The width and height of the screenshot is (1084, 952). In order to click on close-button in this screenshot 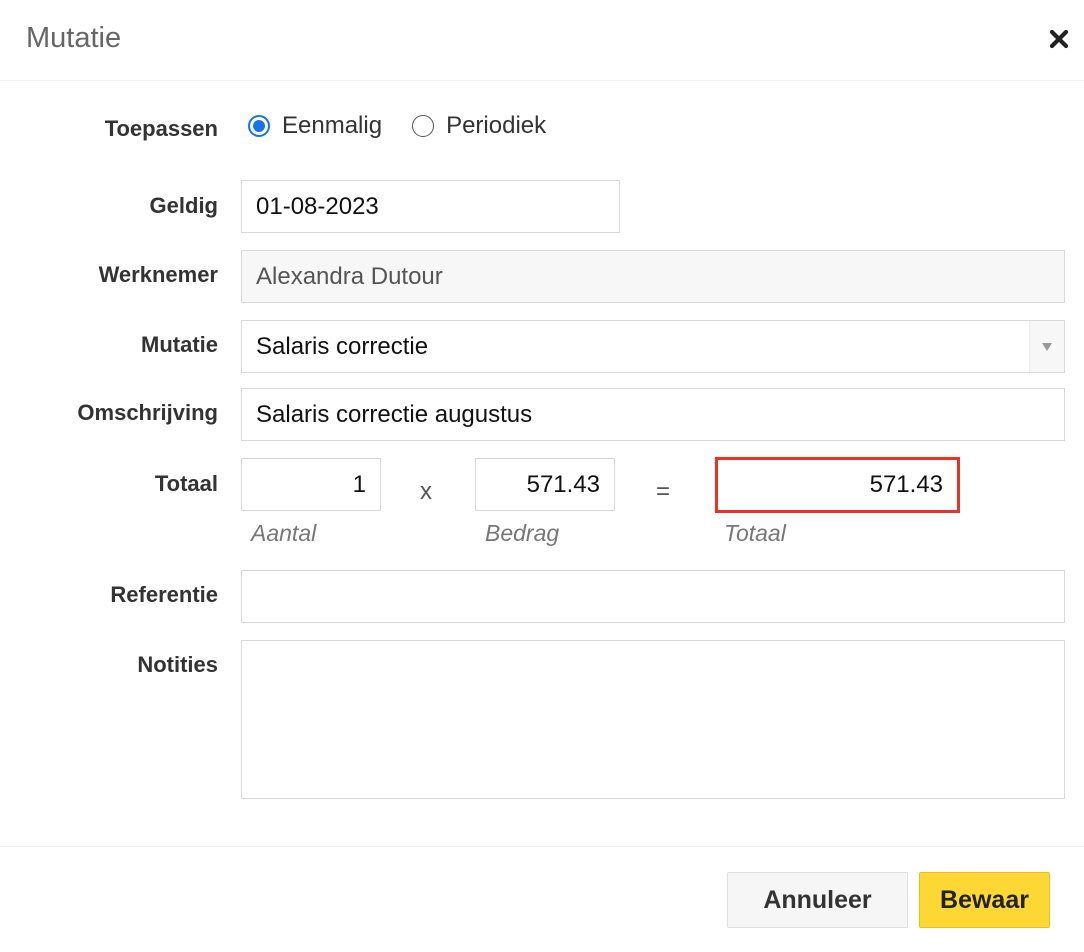, I will do `click(1059, 39)`.